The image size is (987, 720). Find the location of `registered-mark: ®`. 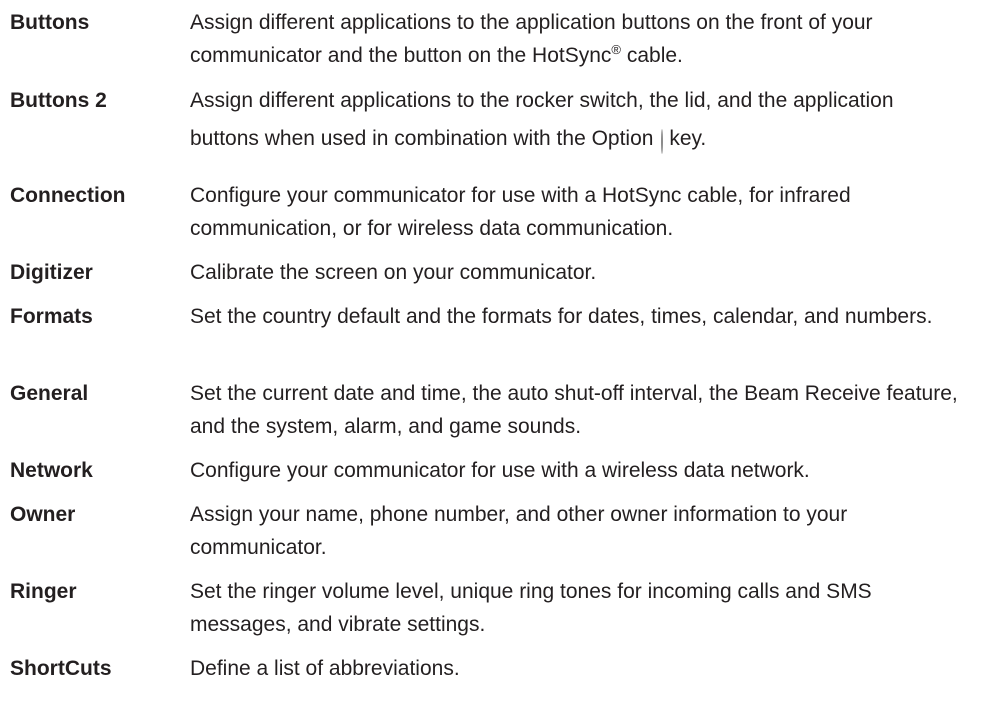

registered-mark: ® is located at coordinates (616, 49).